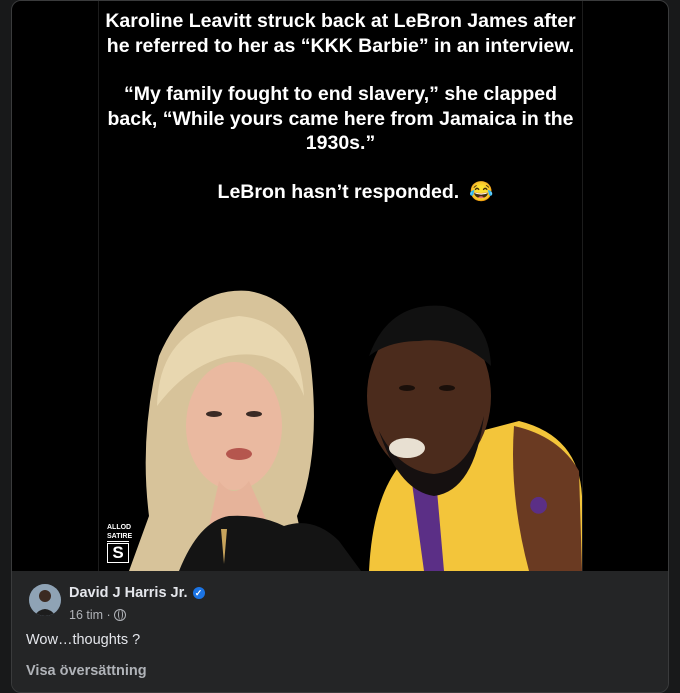  I want to click on globe-icon, so click(119, 615).